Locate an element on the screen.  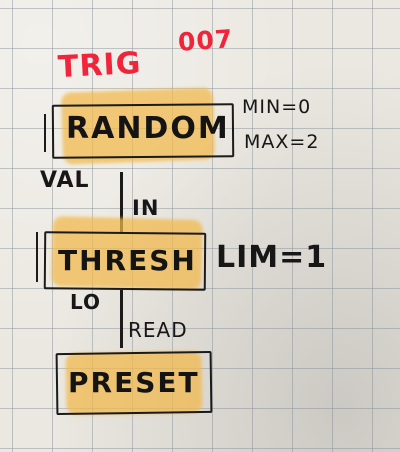
thresh-label: THRESH is located at coordinates (127, 260).